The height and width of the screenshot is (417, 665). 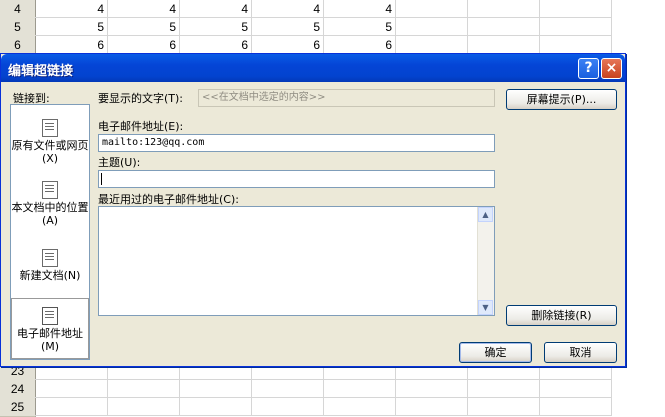 I want to click on remove-link-button: 删除链接(R), so click(x=561, y=315).